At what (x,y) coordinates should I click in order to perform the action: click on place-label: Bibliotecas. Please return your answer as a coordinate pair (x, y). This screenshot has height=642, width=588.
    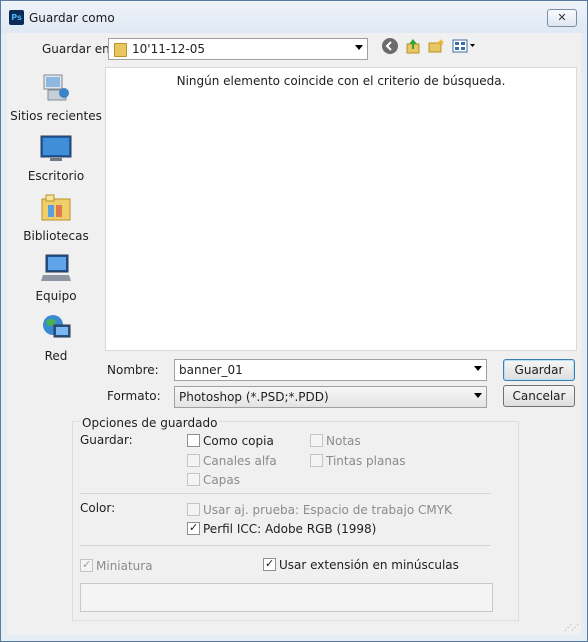
    Looking at the image, I should click on (56, 236).